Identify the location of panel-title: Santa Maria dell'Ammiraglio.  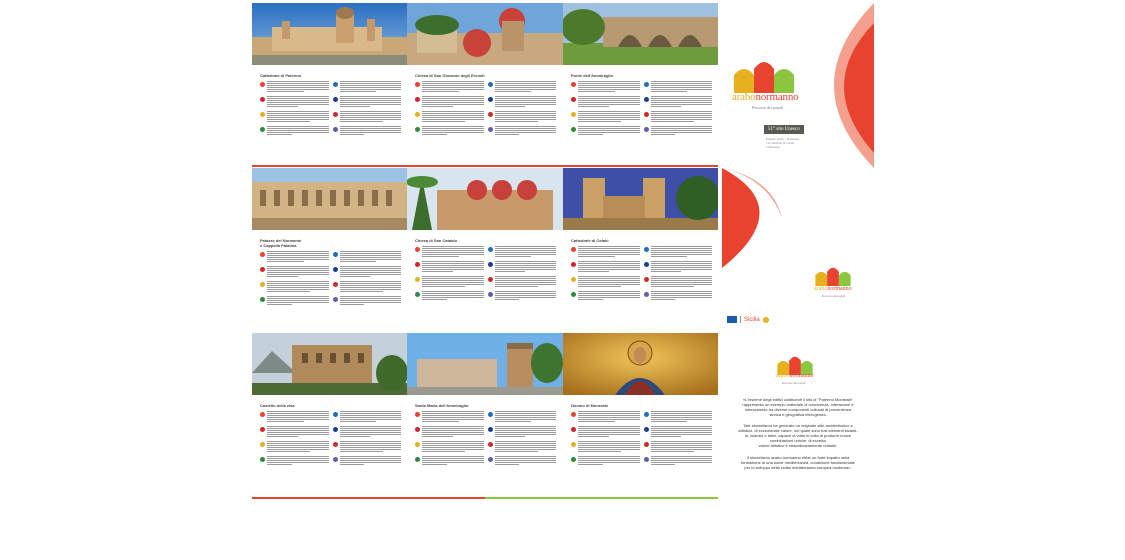
(442, 405).